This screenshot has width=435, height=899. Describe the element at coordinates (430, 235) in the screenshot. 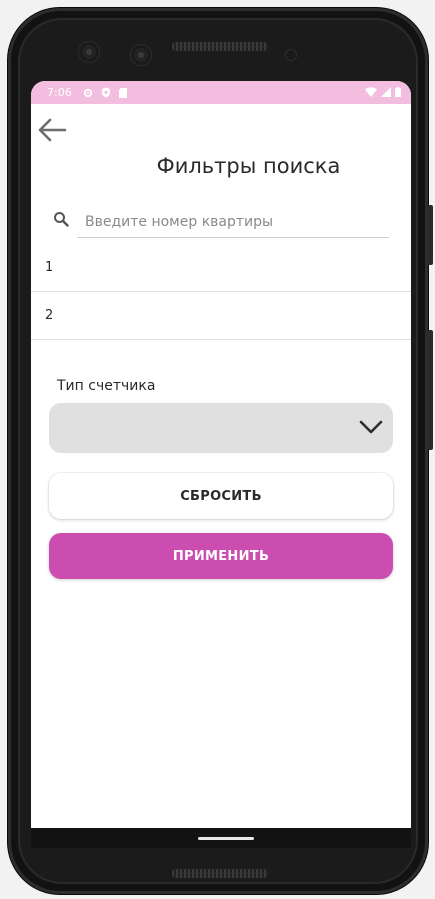

I see `power-button` at that location.